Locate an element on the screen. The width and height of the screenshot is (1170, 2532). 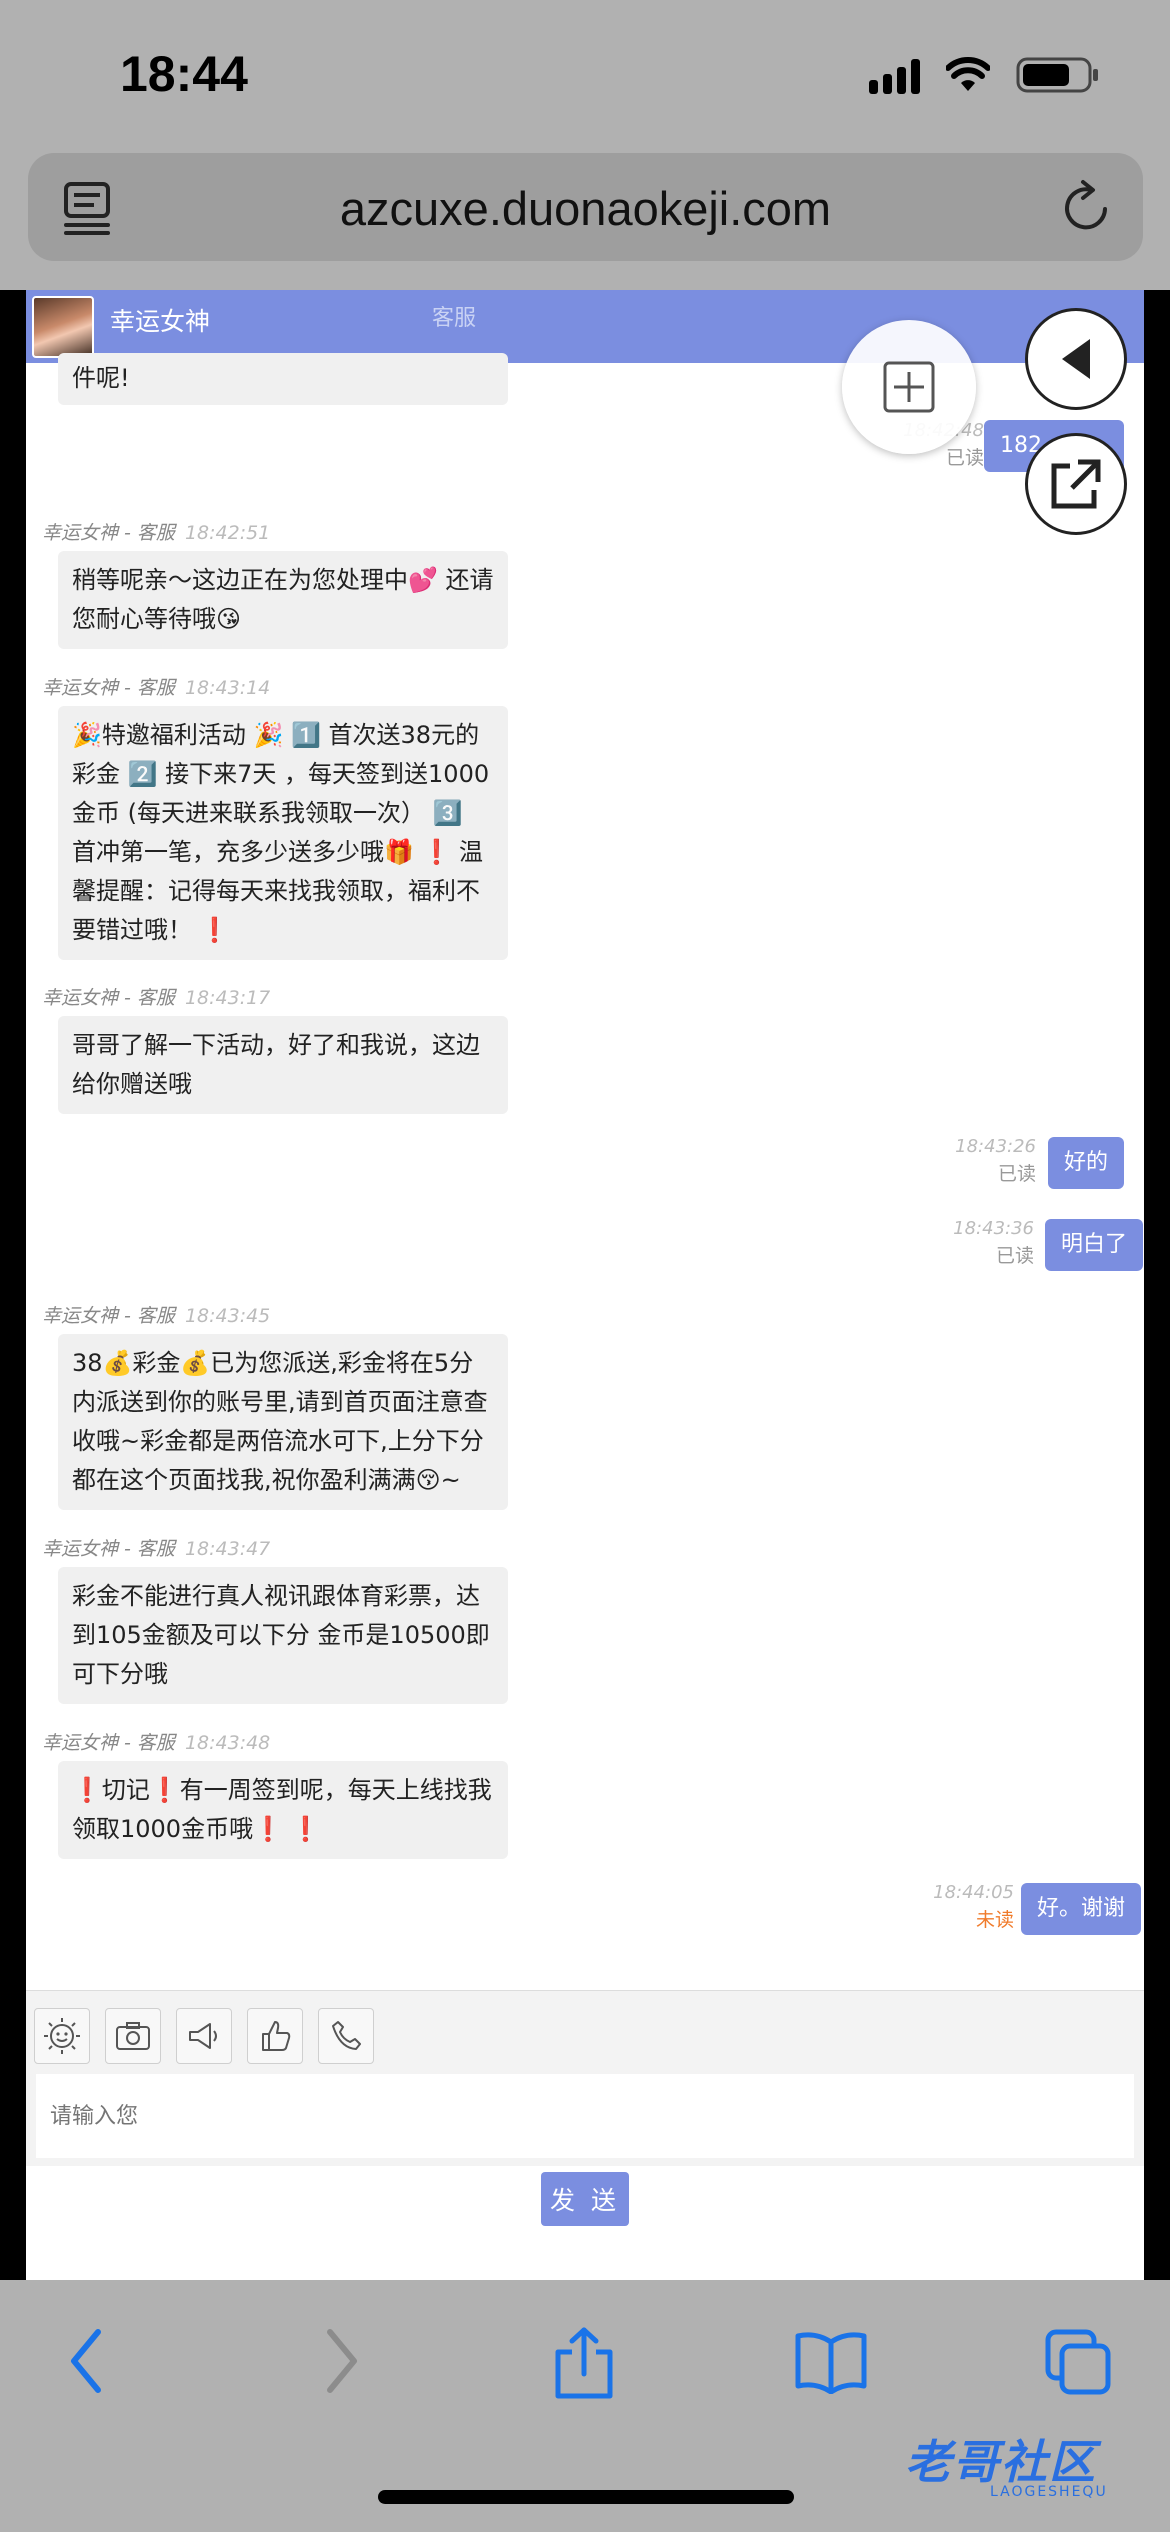
forward-icon is located at coordinates (342, 2361).